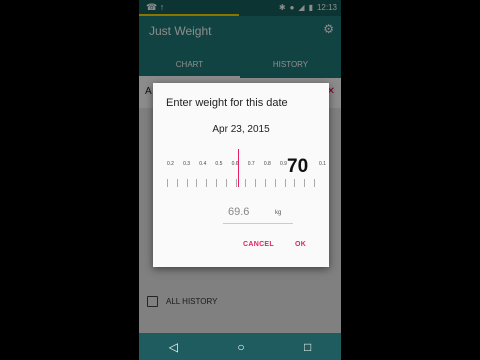 The height and width of the screenshot is (360, 480). I want to click on navigation-bar: ◁ ○ □, so click(240, 346).